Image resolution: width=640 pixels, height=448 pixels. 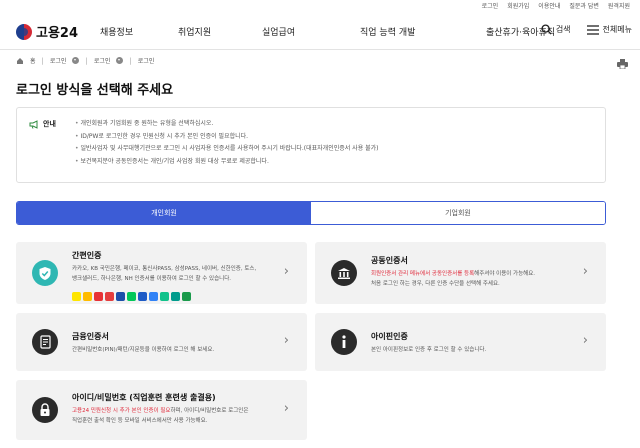 What do you see at coordinates (563, 29) in the screenshot?
I see `search-label: 검색` at bounding box center [563, 29].